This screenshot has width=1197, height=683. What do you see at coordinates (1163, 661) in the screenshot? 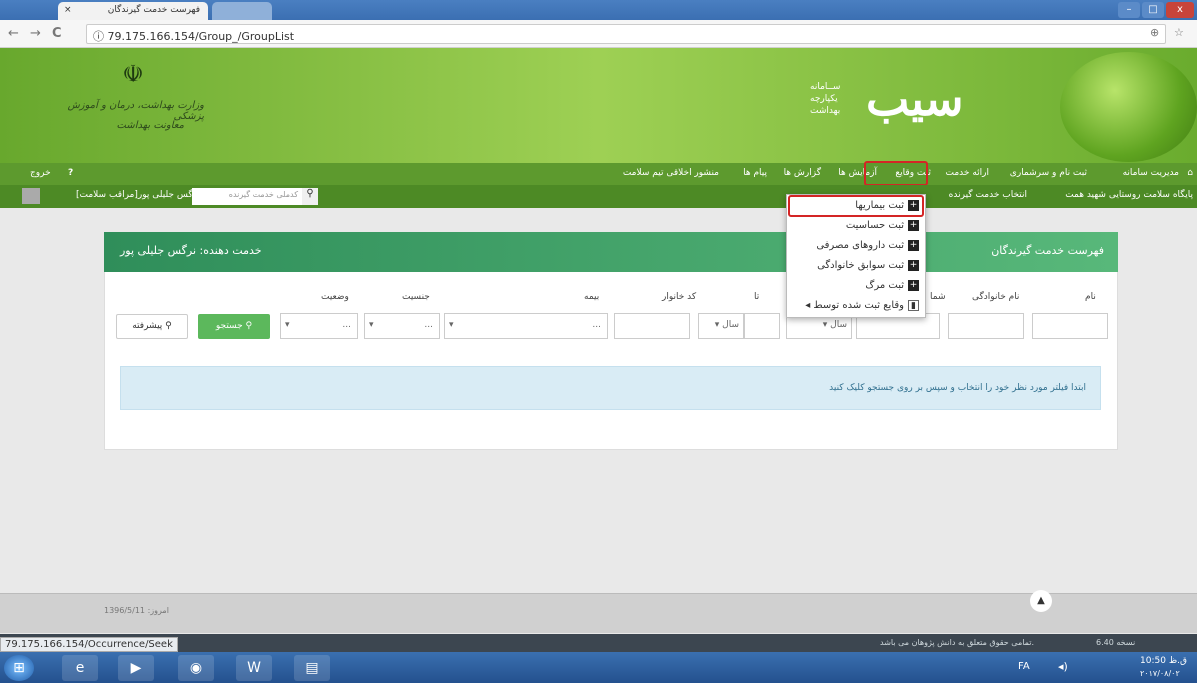
I see `clock-time: 10:50 ق.ظ` at bounding box center [1163, 661].